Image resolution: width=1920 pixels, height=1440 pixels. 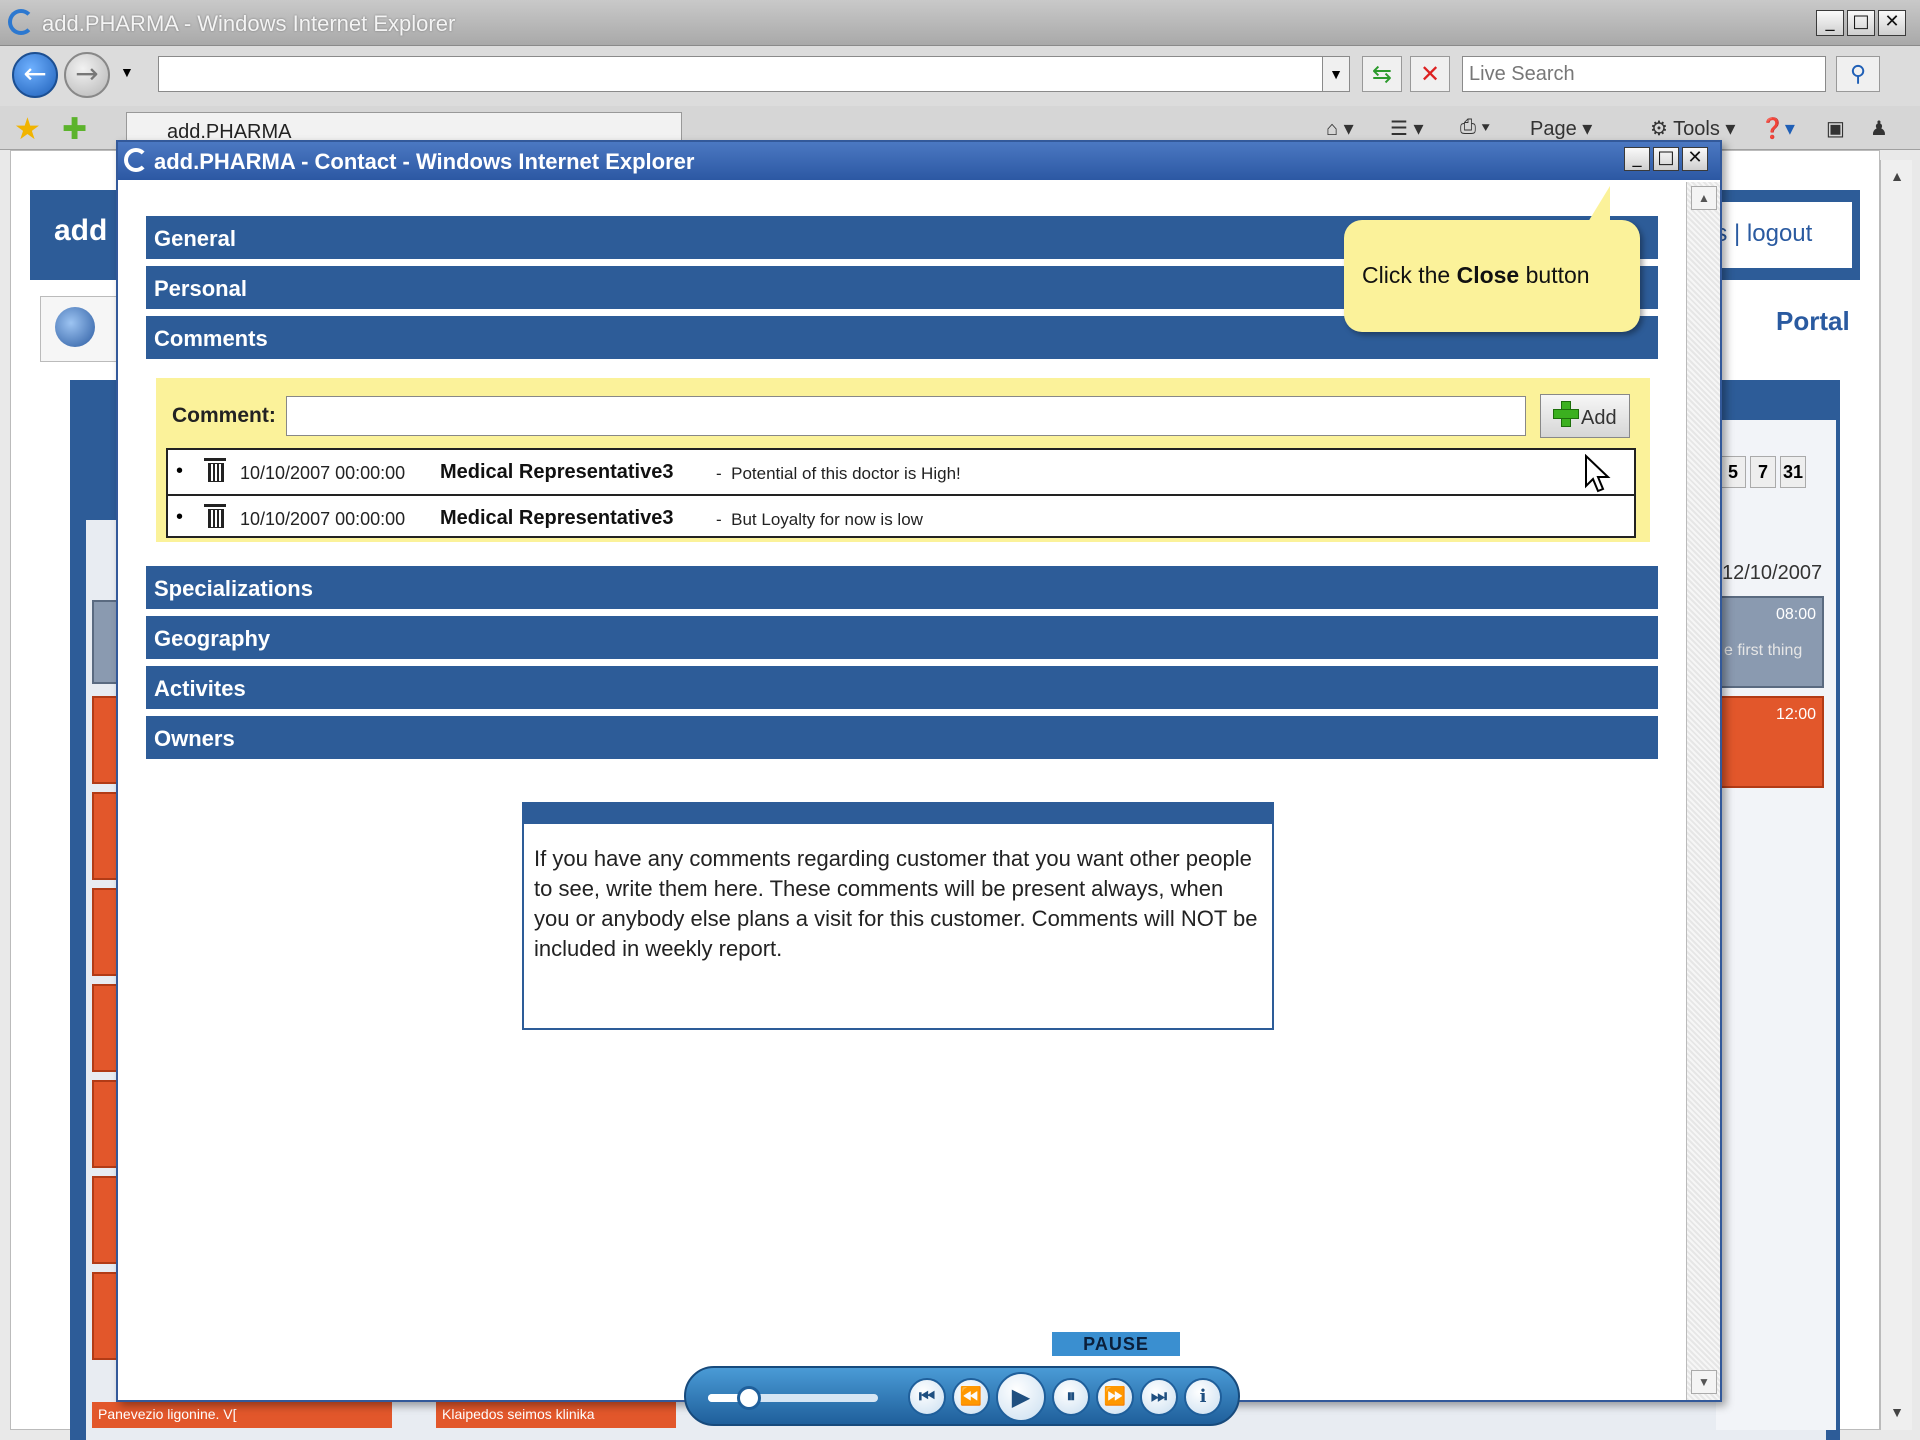 I want to click on bg-bottom-event: Panevezio ligonine. V[, so click(x=242, y=1415).